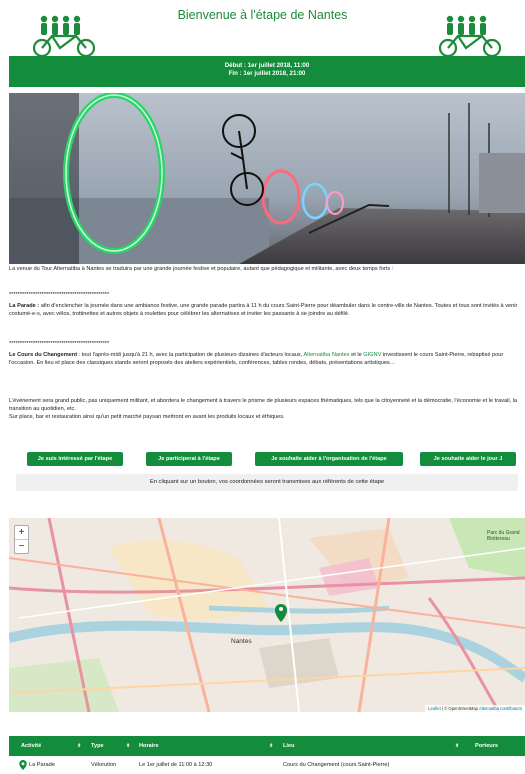 The width and height of the screenshot is (525, 774). Describe the element at coordinates (75, 459) in the screenshot. I see `interested-button: Je suis intéressé par l'étape` at that location.